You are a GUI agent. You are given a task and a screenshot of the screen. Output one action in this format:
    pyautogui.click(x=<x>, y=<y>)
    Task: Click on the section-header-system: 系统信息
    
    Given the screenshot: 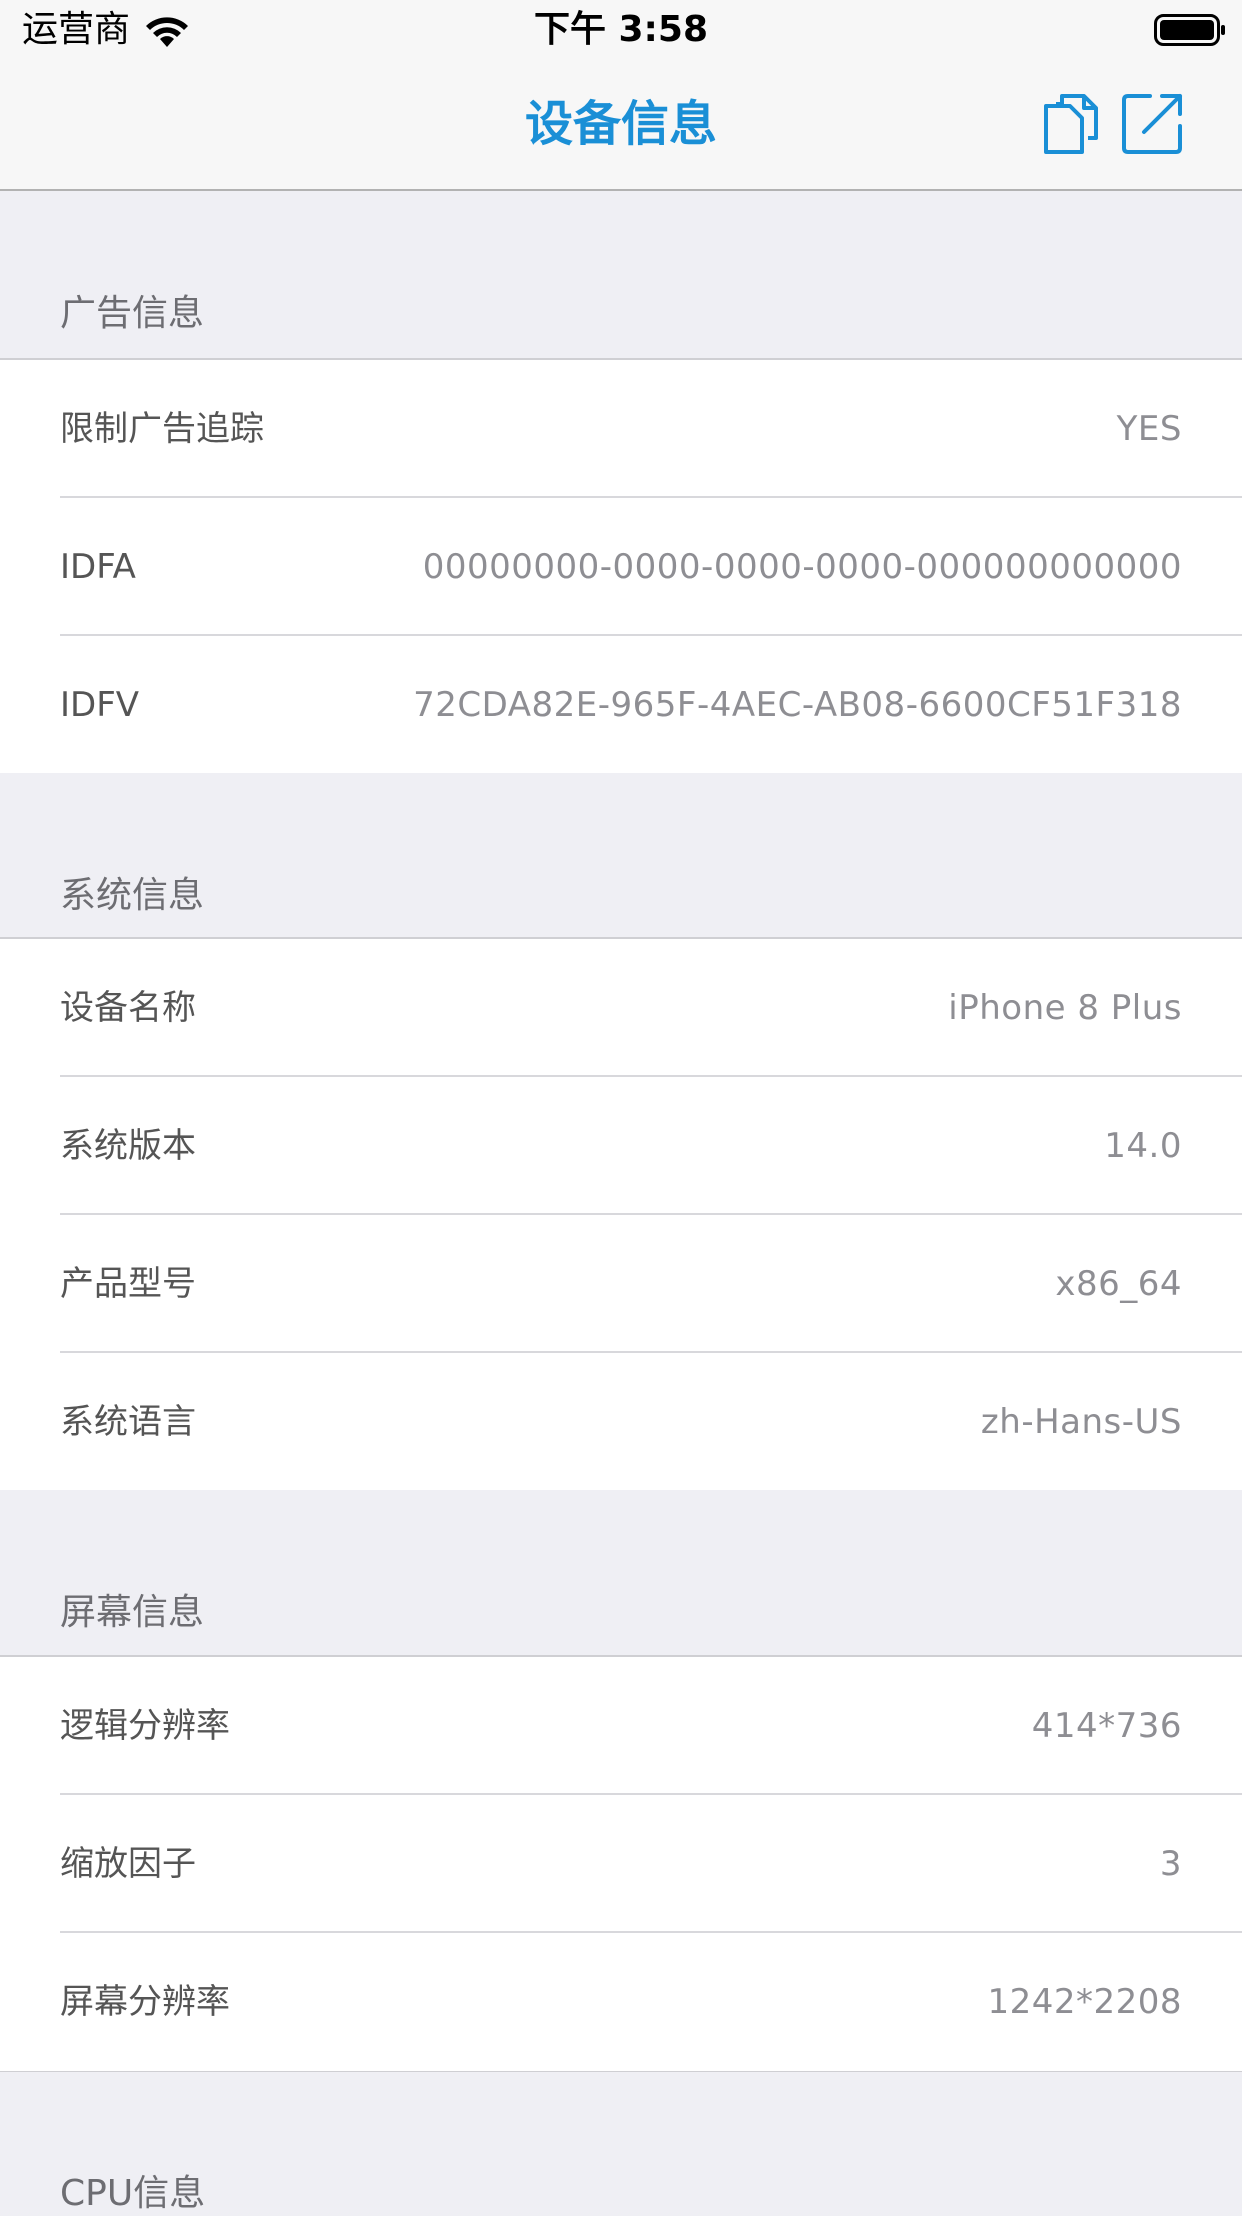 What is the action you would take?
    pyautogui.click(x=621, y=856)
    